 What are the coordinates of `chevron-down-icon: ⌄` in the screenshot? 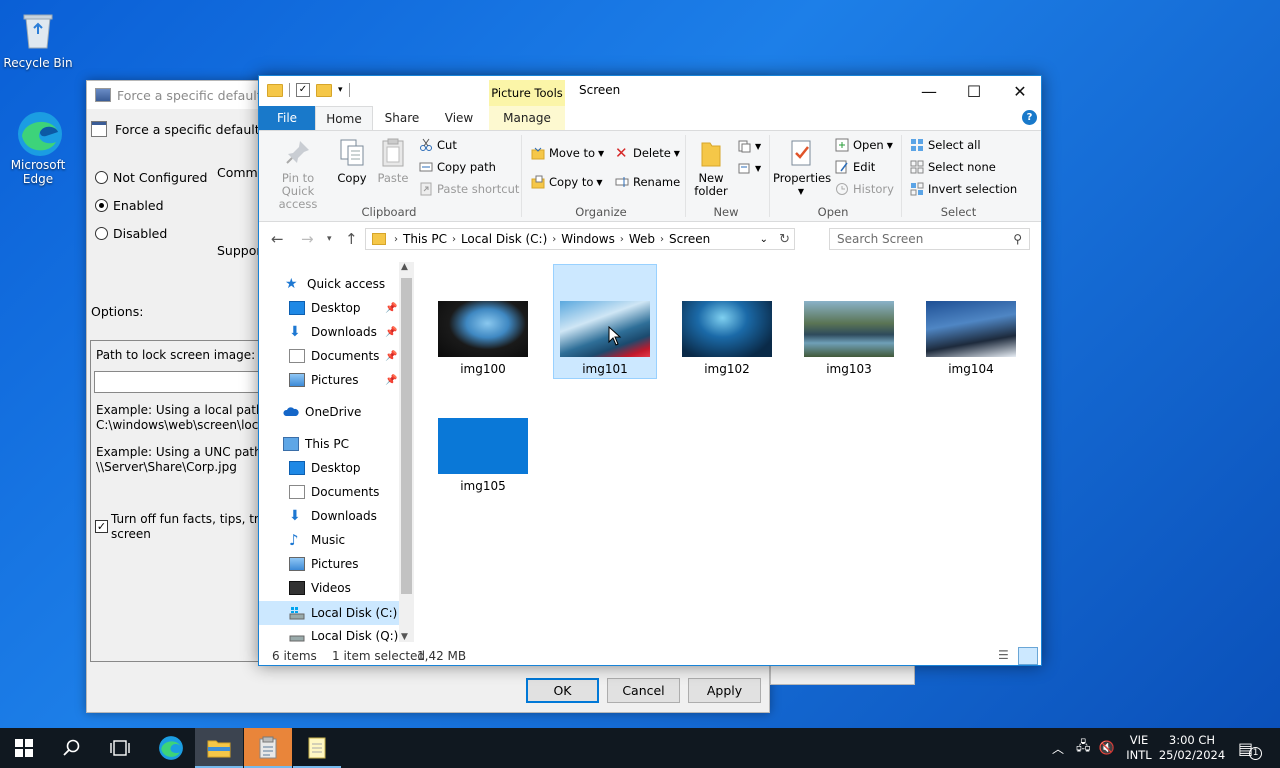 It's located at (764, 239).